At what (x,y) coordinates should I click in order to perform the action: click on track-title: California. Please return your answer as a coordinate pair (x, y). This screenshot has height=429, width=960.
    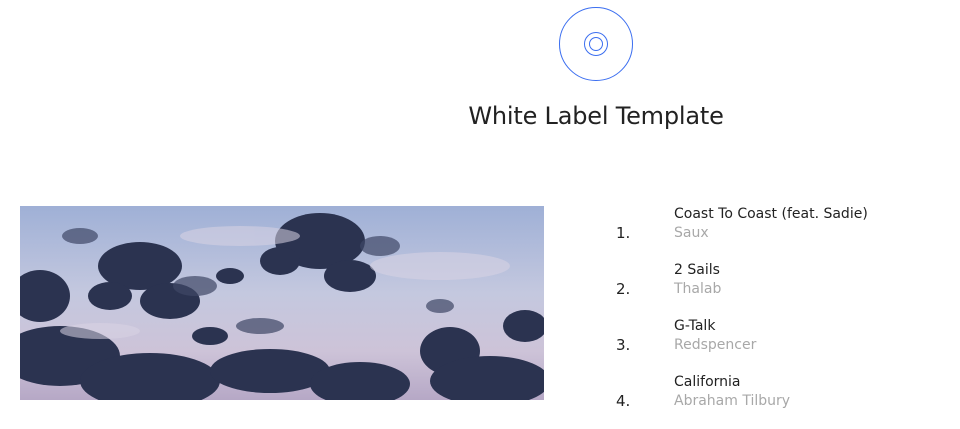
    Looking at the image, I should click on (707, 382).